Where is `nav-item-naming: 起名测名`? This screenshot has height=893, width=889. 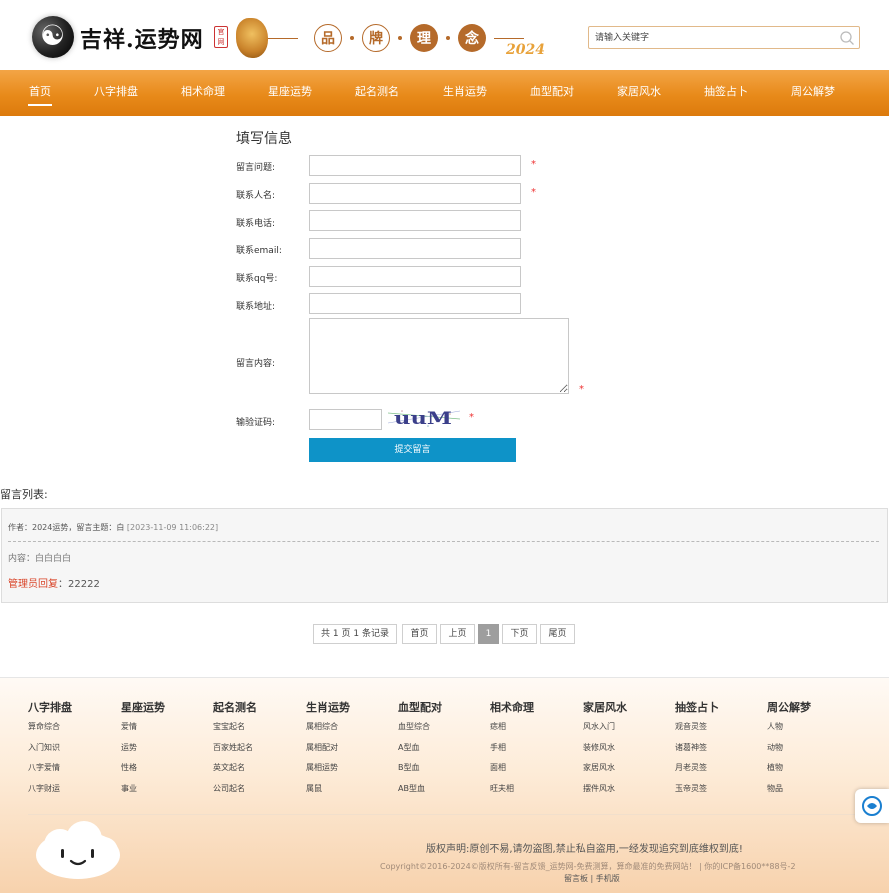 nav-item-naming: 起名测名 is located at coordinates (377, 93).